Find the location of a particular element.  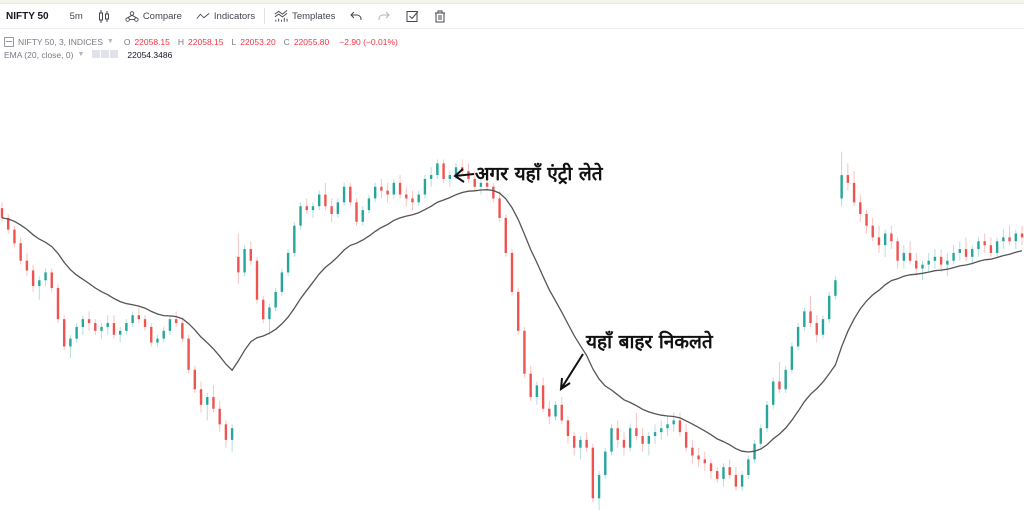

compare-button: Compare is located at coordinates (153, 16).